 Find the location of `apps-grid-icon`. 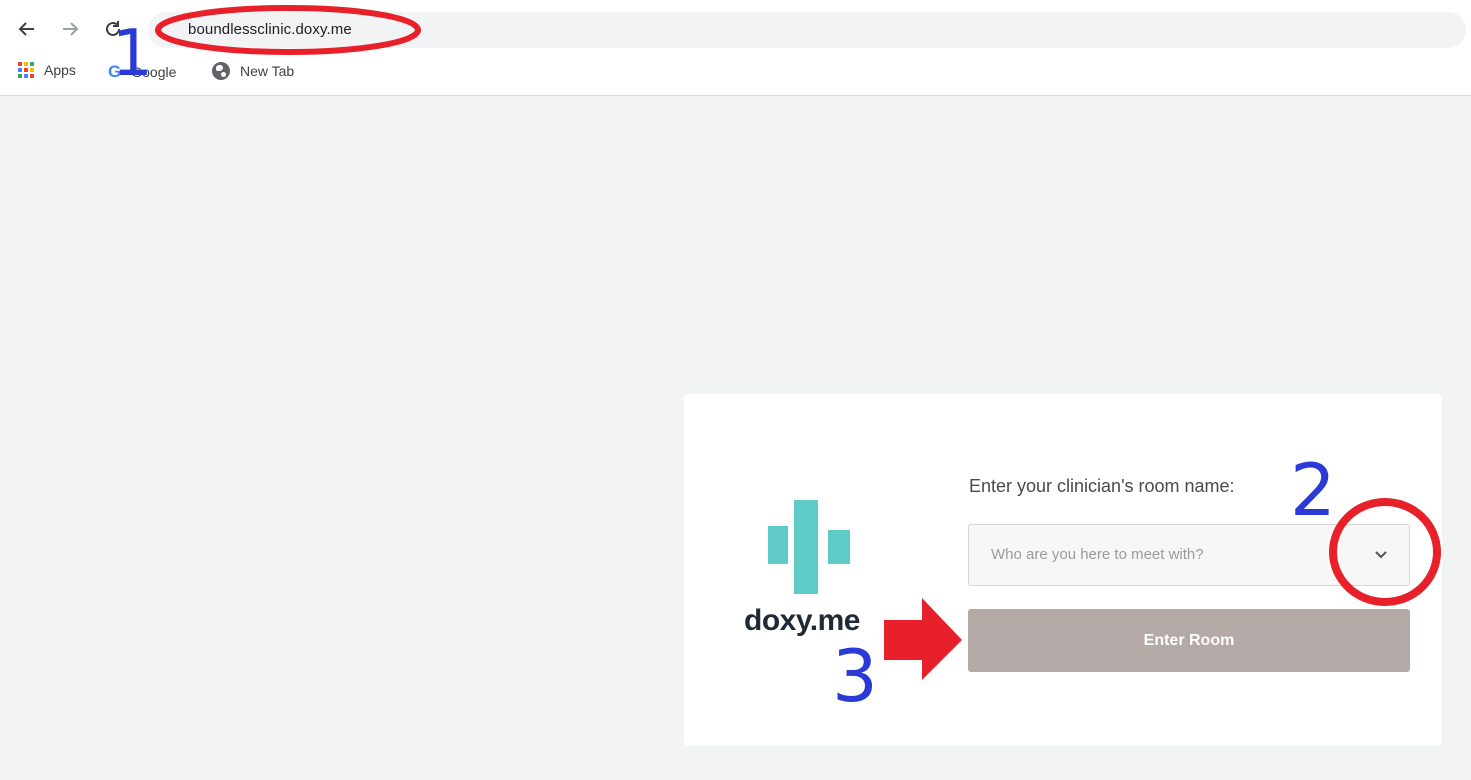

apps-grid-icon is located at coordinates (26, 70).